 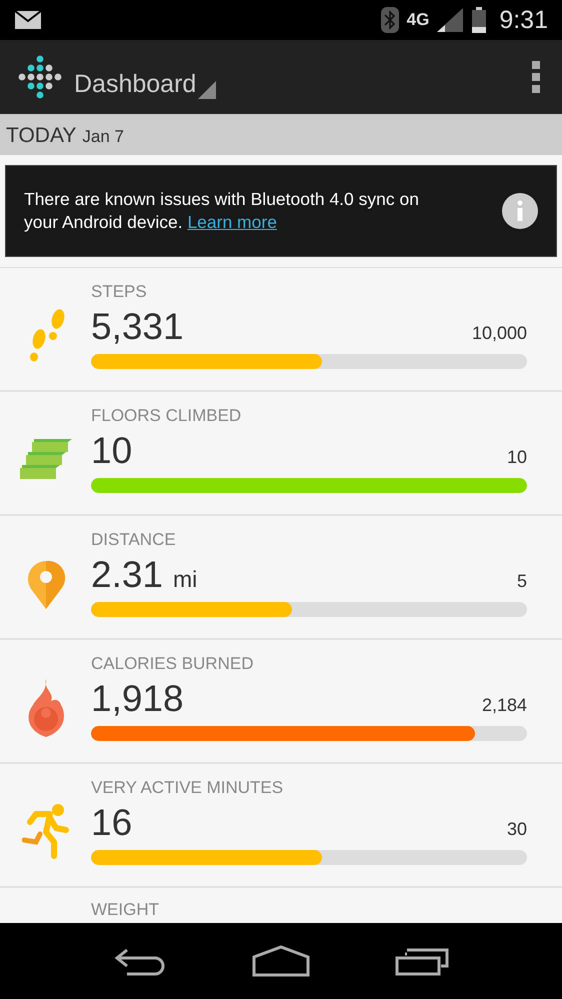 I want to click on metric-value: 1,918, so click(x=137, y=699).